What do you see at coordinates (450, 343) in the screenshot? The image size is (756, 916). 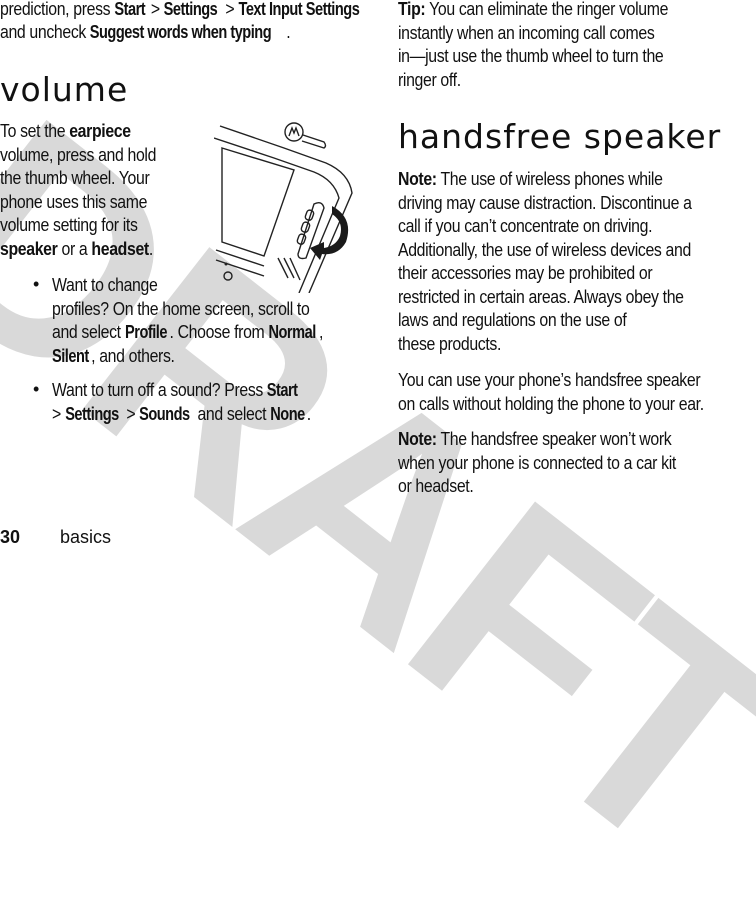 I see `note1-line-8: these products.` at bounding box center [450, 343].